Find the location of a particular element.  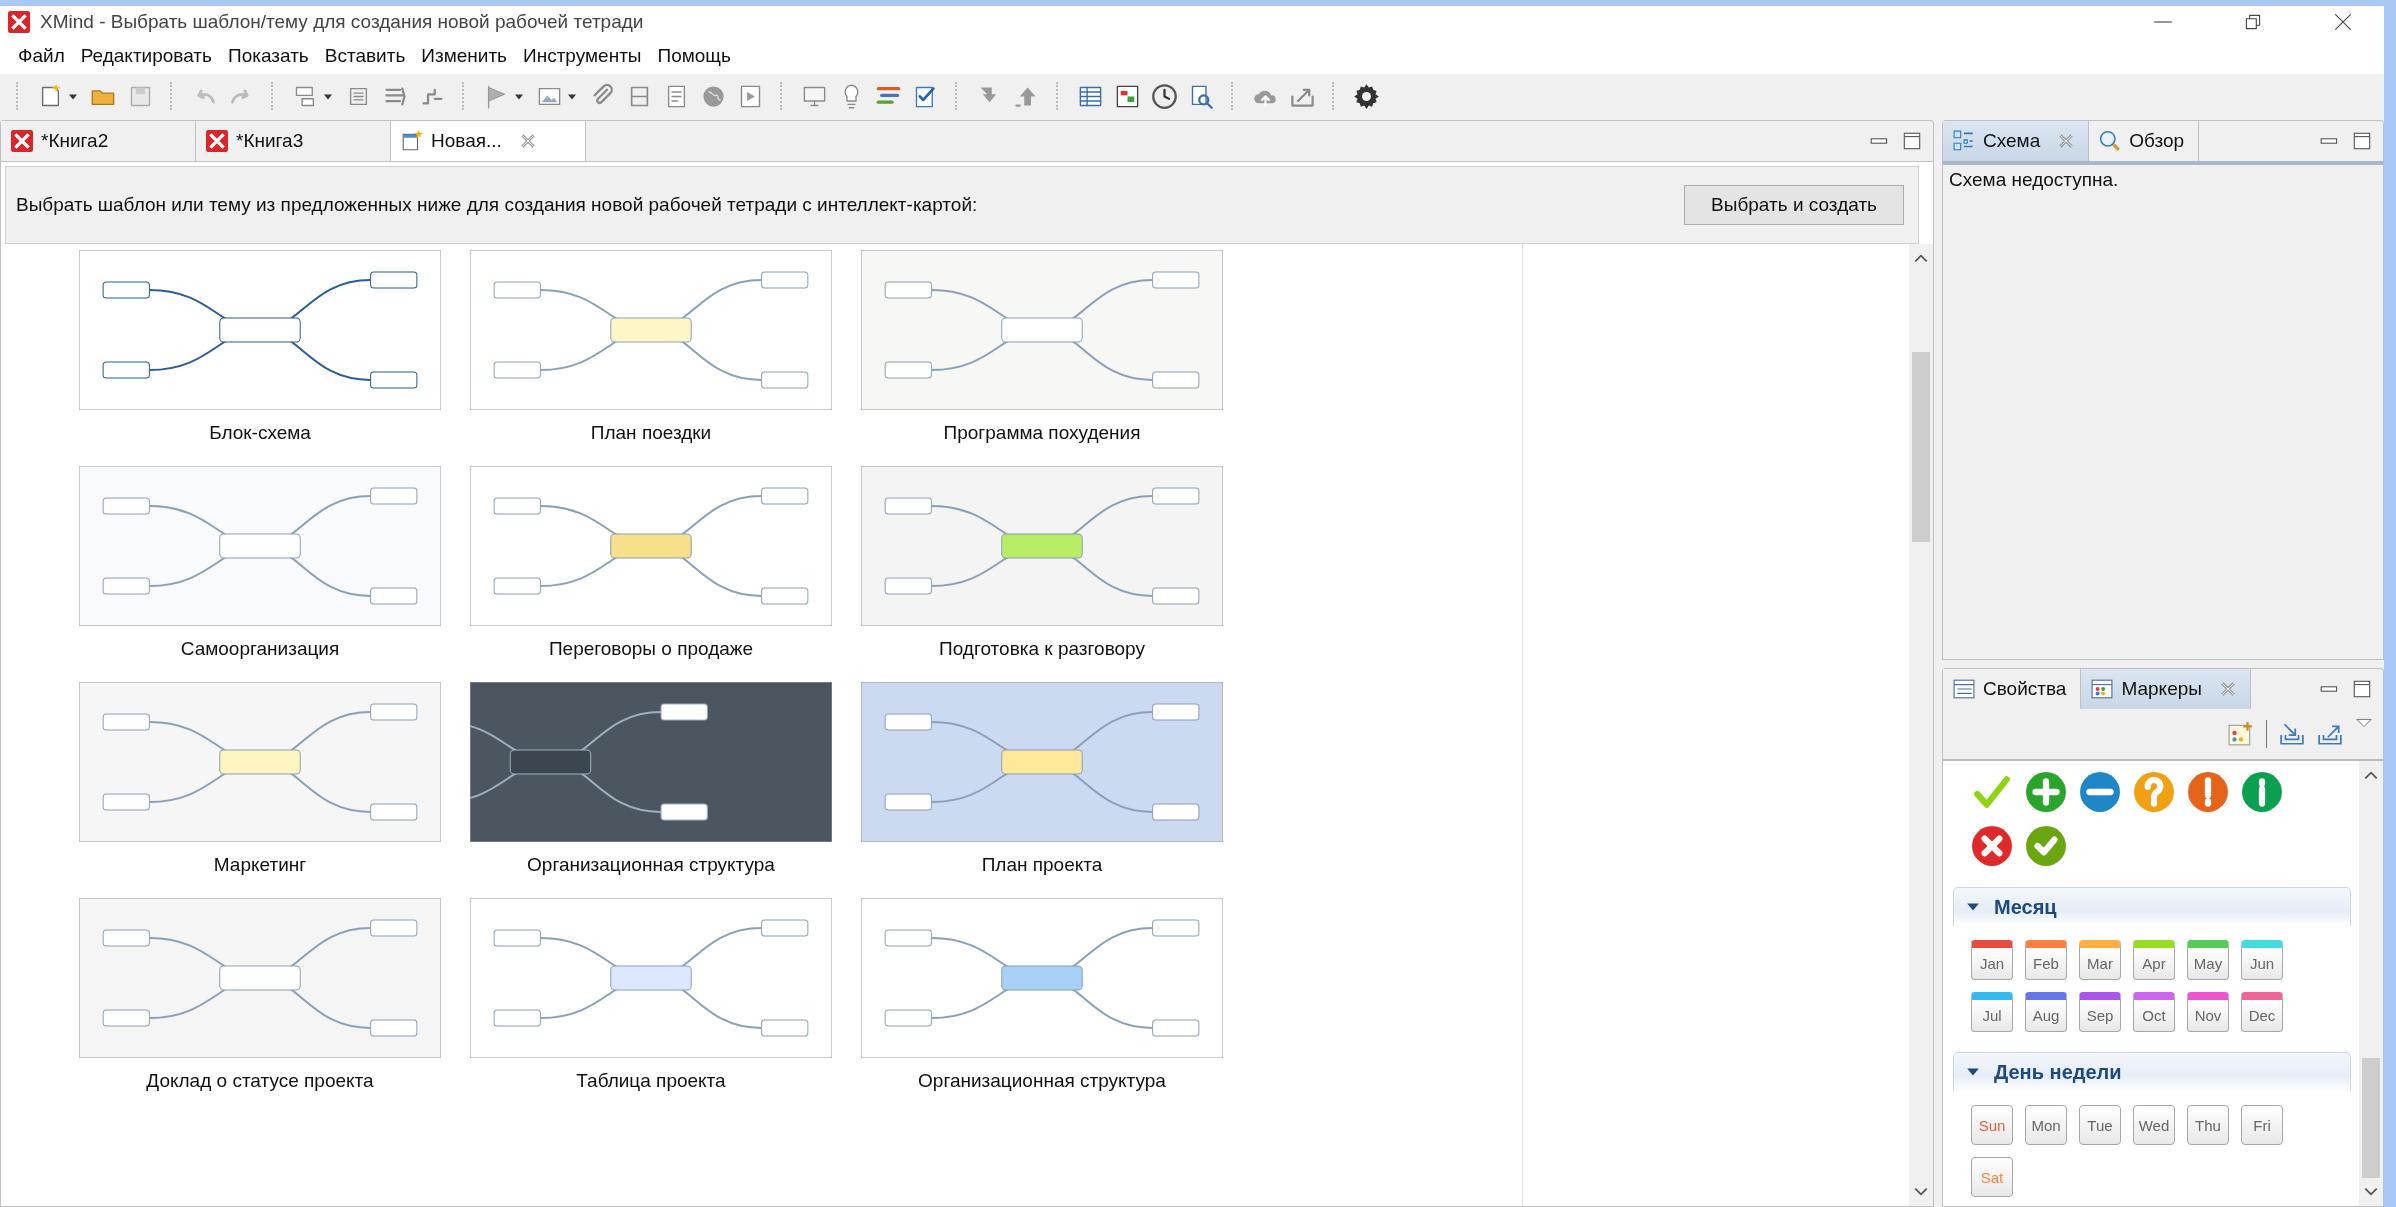

panel-tab: Маркеры is located at coordinates (2166, 689).